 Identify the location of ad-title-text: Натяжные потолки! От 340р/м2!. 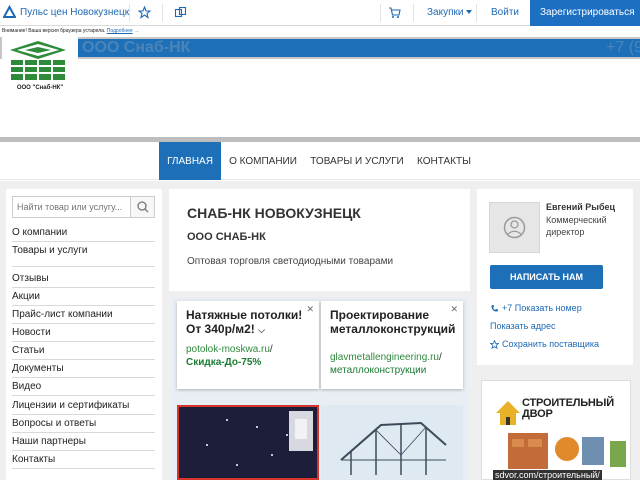
(244, 322).